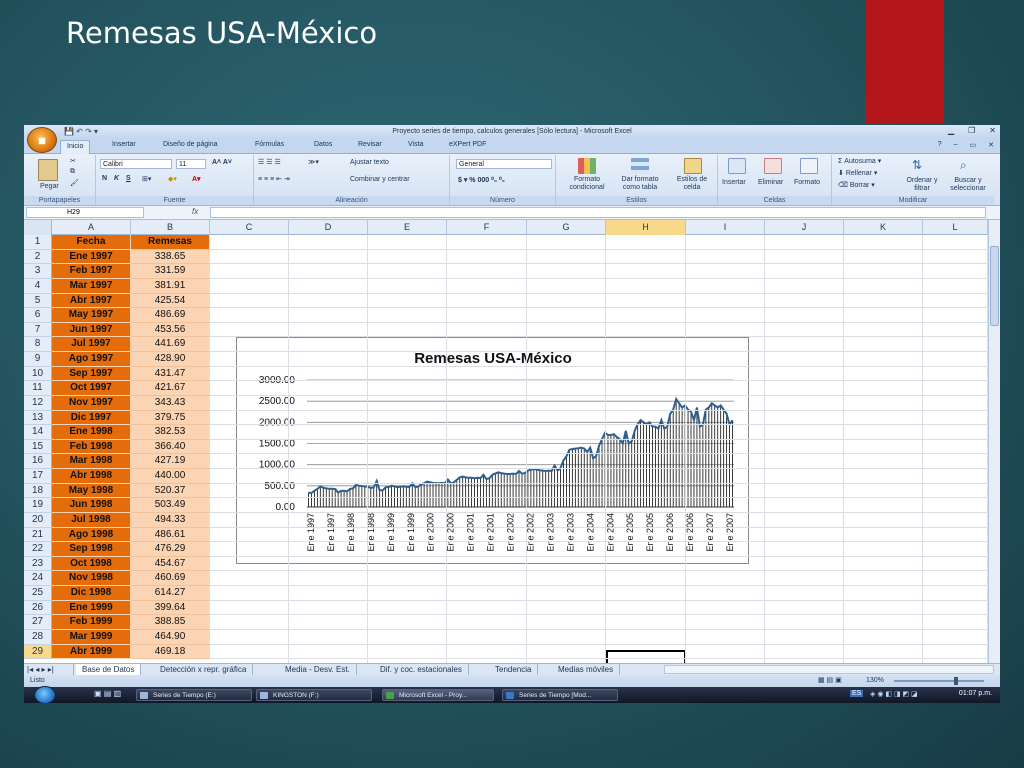 The height and width of the screenshot is (768, 1024). Describe the element at coordinates (91, 403) in the screenshot. I see `date-cell: Nov 1997` at that location.